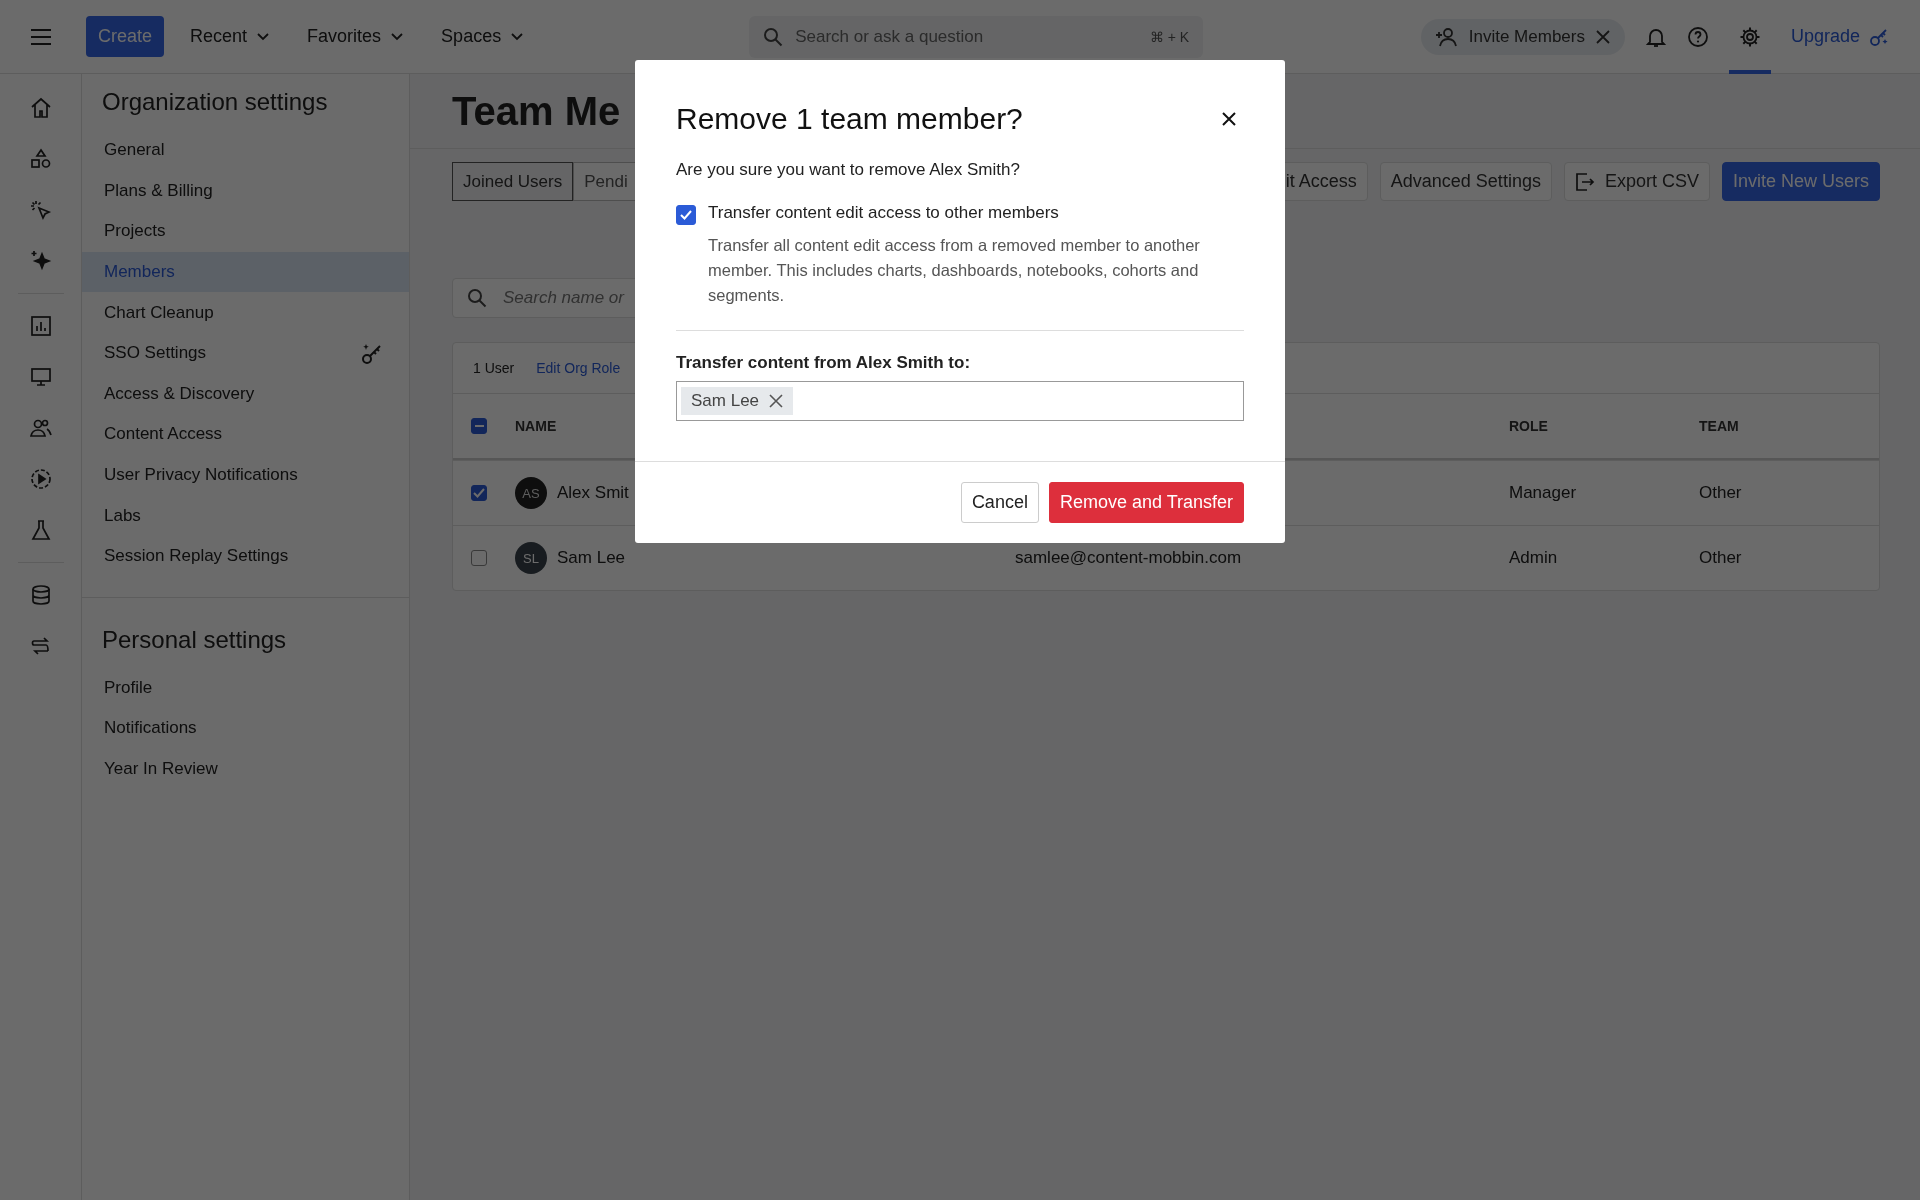 The height and width of the screenshot is (1200, 1920). What do you see at coordinates (40, 159) in the screenshot?
I see `shapes-icon` at bounding box center [40, 159].